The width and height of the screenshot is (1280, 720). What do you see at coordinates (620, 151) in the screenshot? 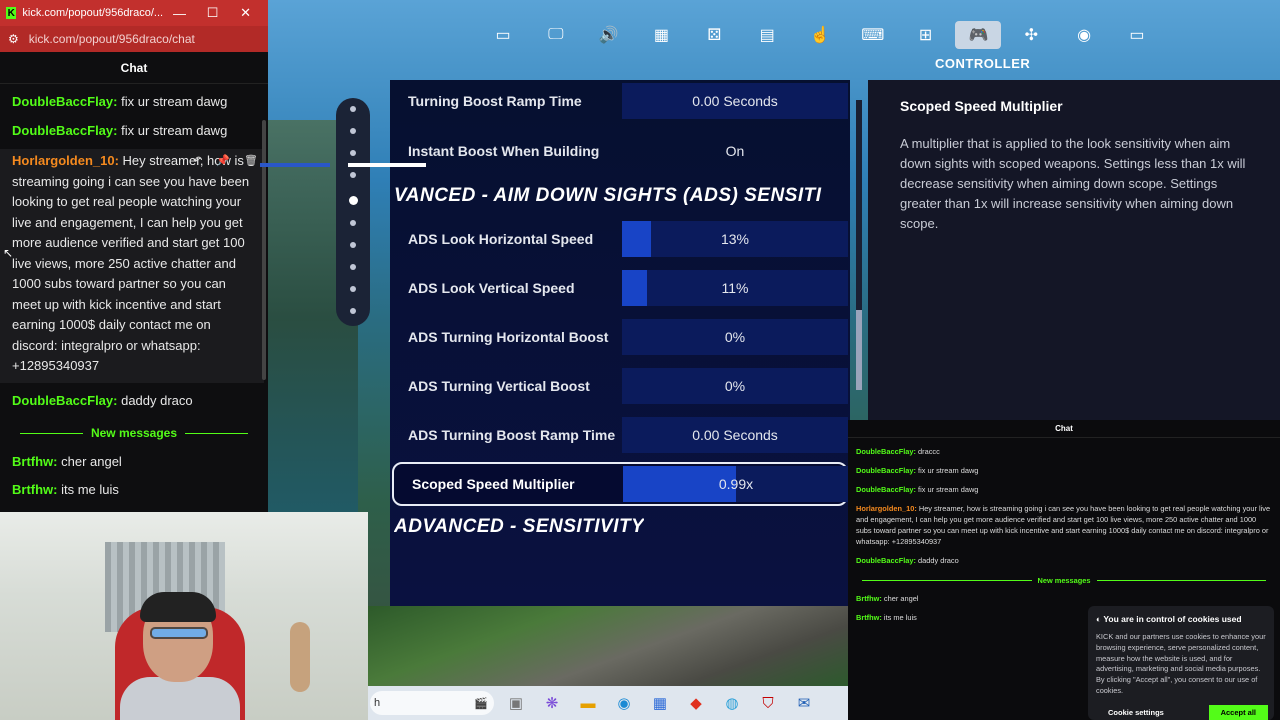
I see `setting-row: Instant Boost When Building On` at bounding box center [620, 151].